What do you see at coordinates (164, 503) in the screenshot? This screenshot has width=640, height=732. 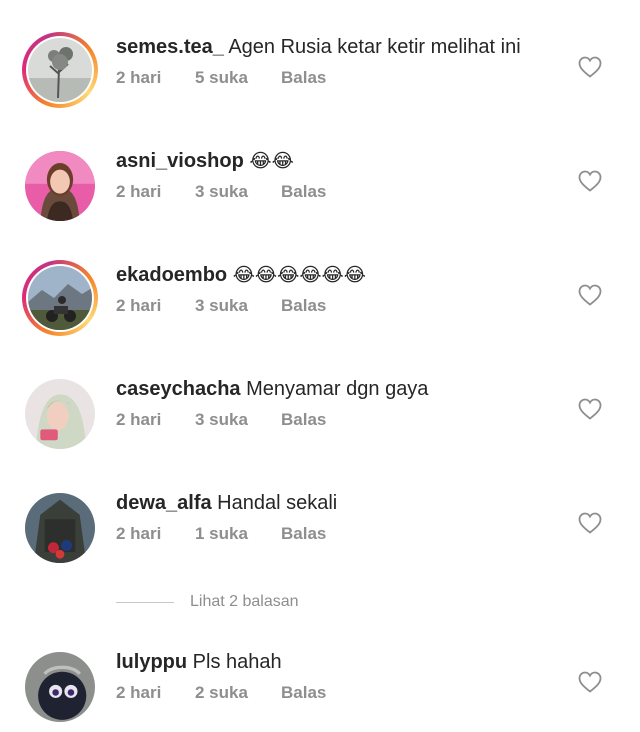 I see `username-link: dewa_alfa` at bounding box center [164, 503].